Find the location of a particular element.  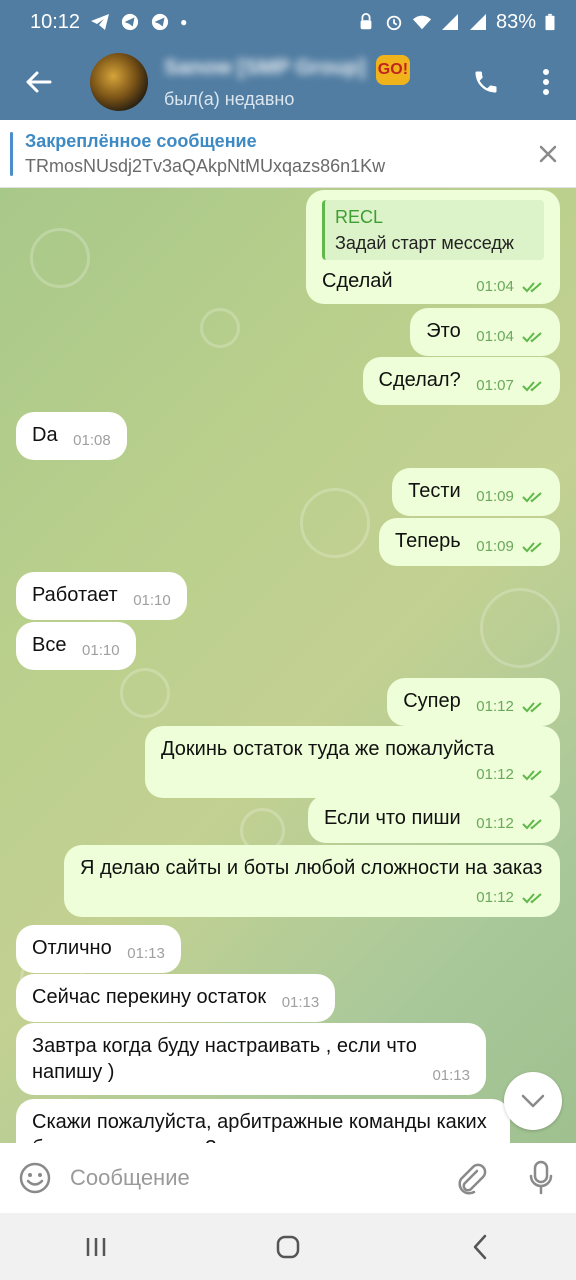

chat-status: был(а) недавно is located at coordinates (229, 98).